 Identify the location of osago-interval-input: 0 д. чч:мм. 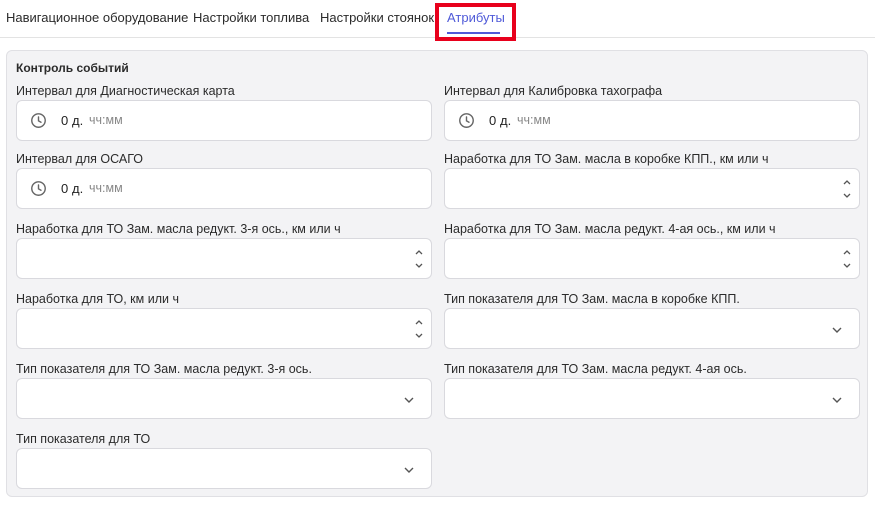
(224, 188).